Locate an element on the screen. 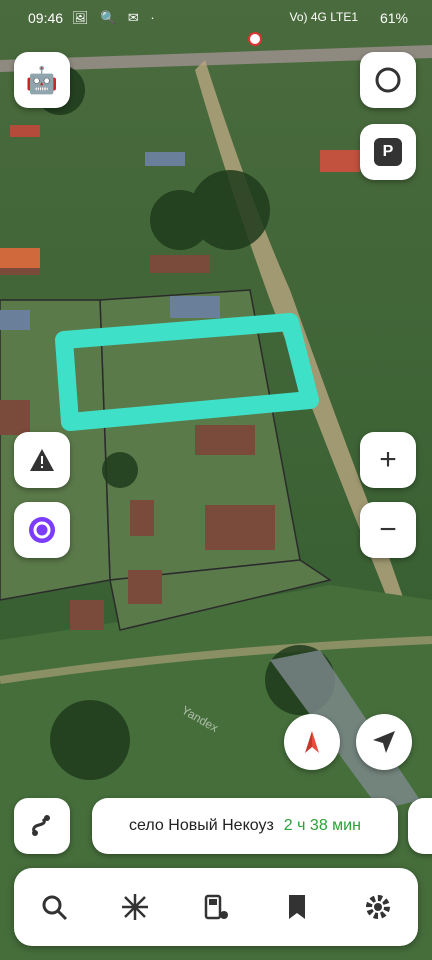 The height and width of the screenshot is (960, 432). alice-icon is located at coordinates (42, 530).